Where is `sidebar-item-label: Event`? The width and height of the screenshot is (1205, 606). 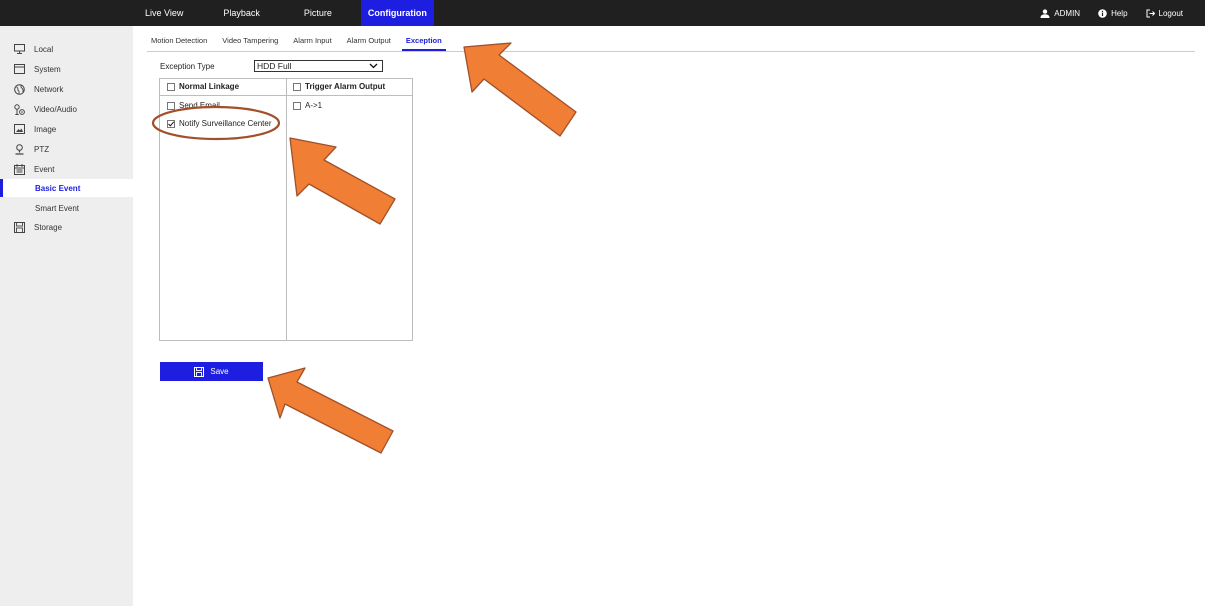
sidebar-item-label: Event is located at coordinates (44, 169).